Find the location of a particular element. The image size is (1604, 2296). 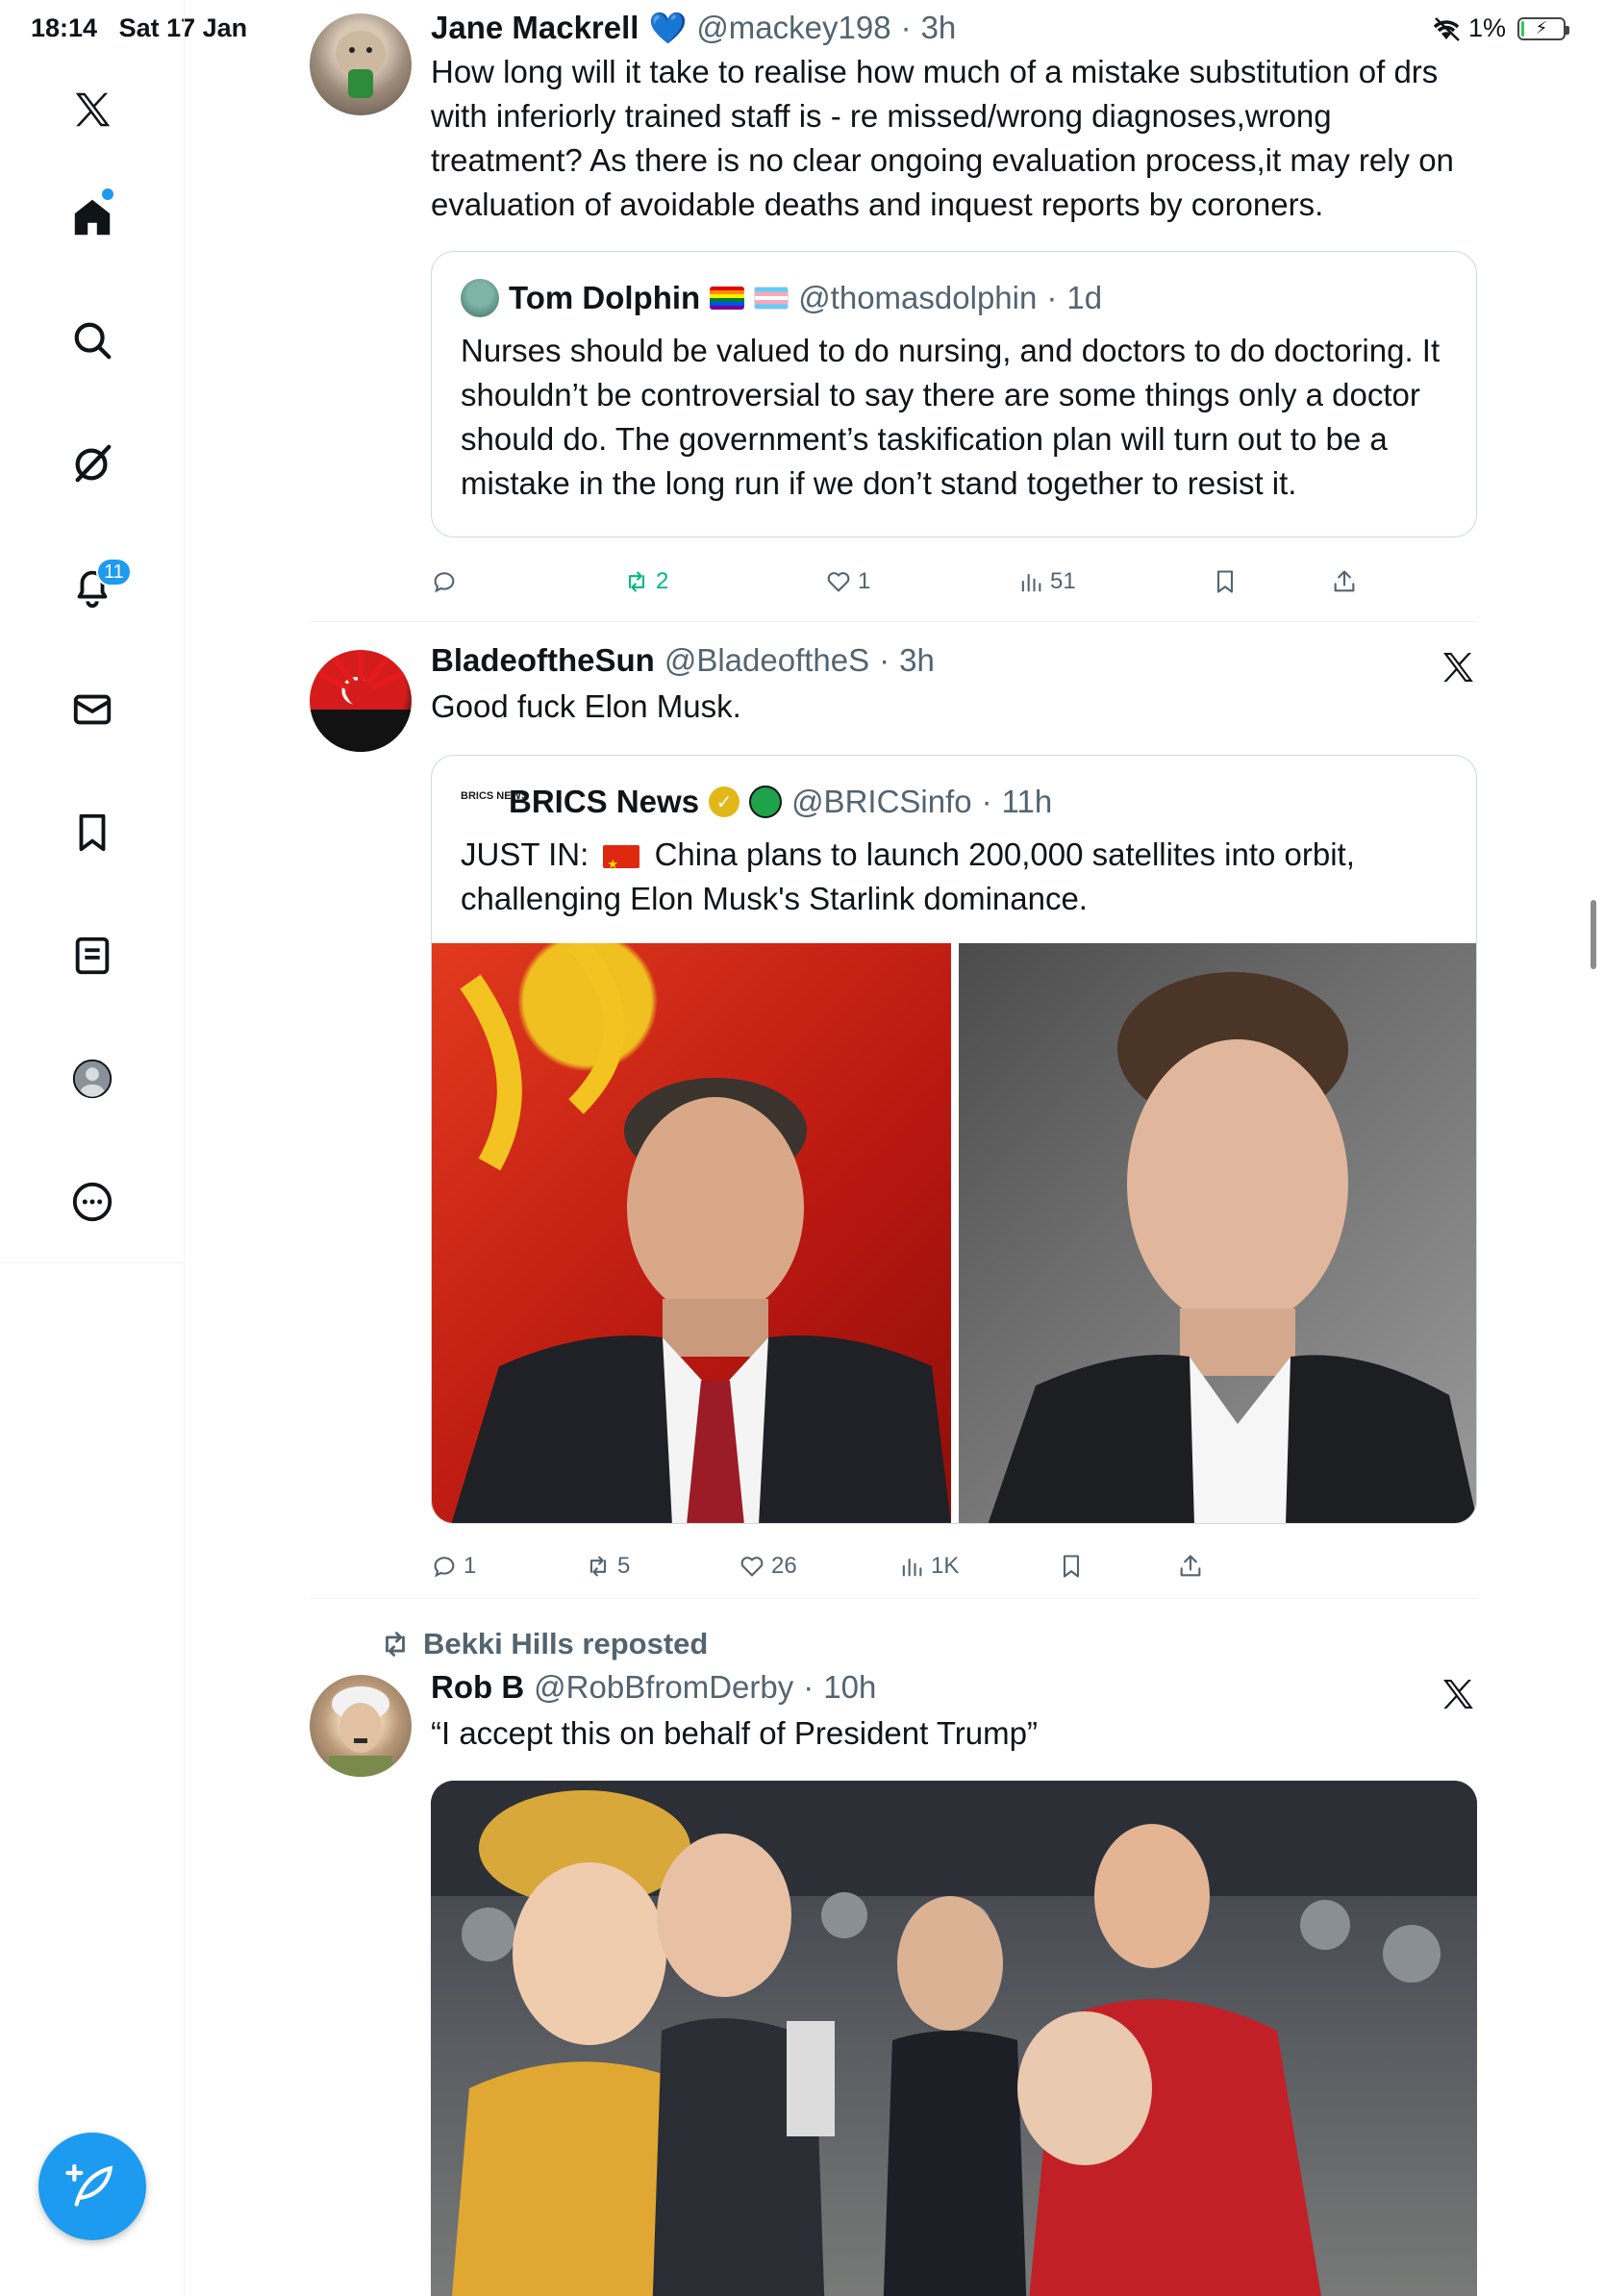

sidebar: 11 is located at coordinates (92, 1148).